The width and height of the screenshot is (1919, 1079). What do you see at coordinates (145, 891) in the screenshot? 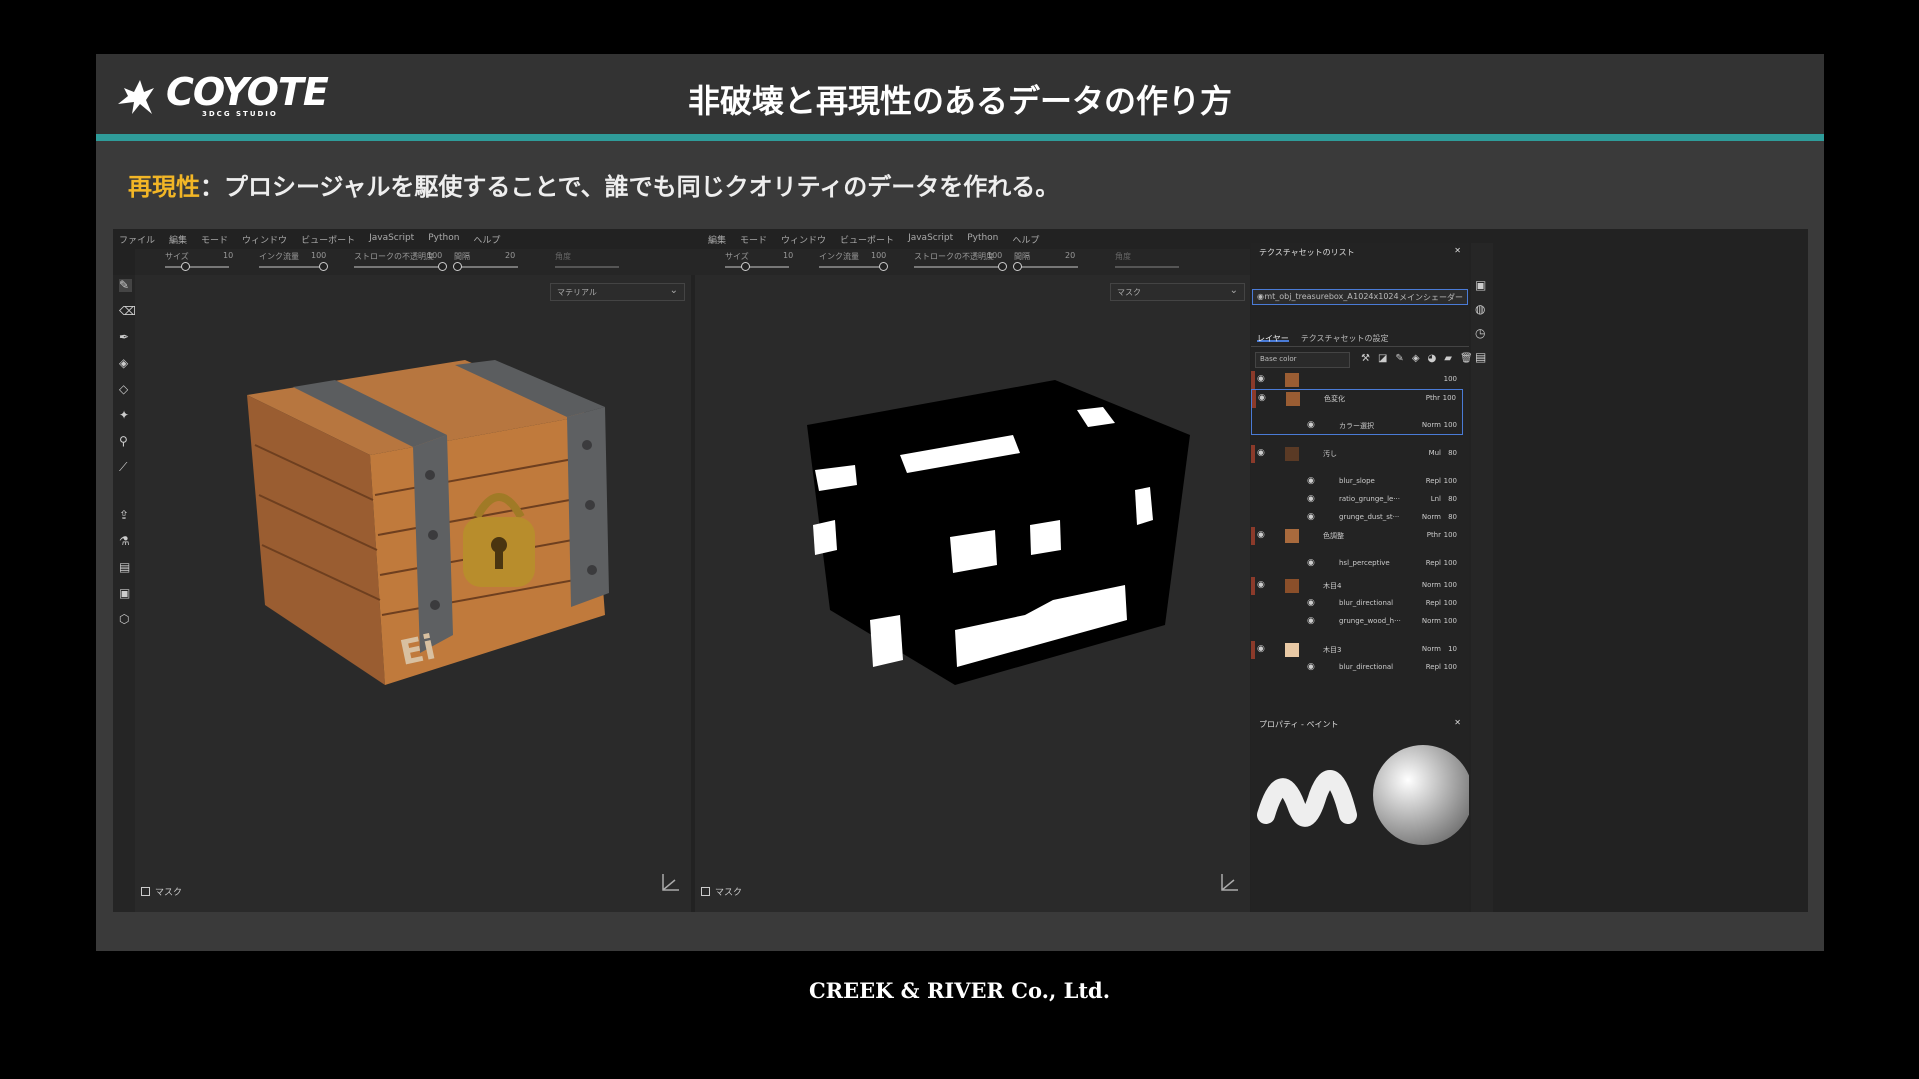
I see `mask-checkbox` at bounding box center [145, 891].